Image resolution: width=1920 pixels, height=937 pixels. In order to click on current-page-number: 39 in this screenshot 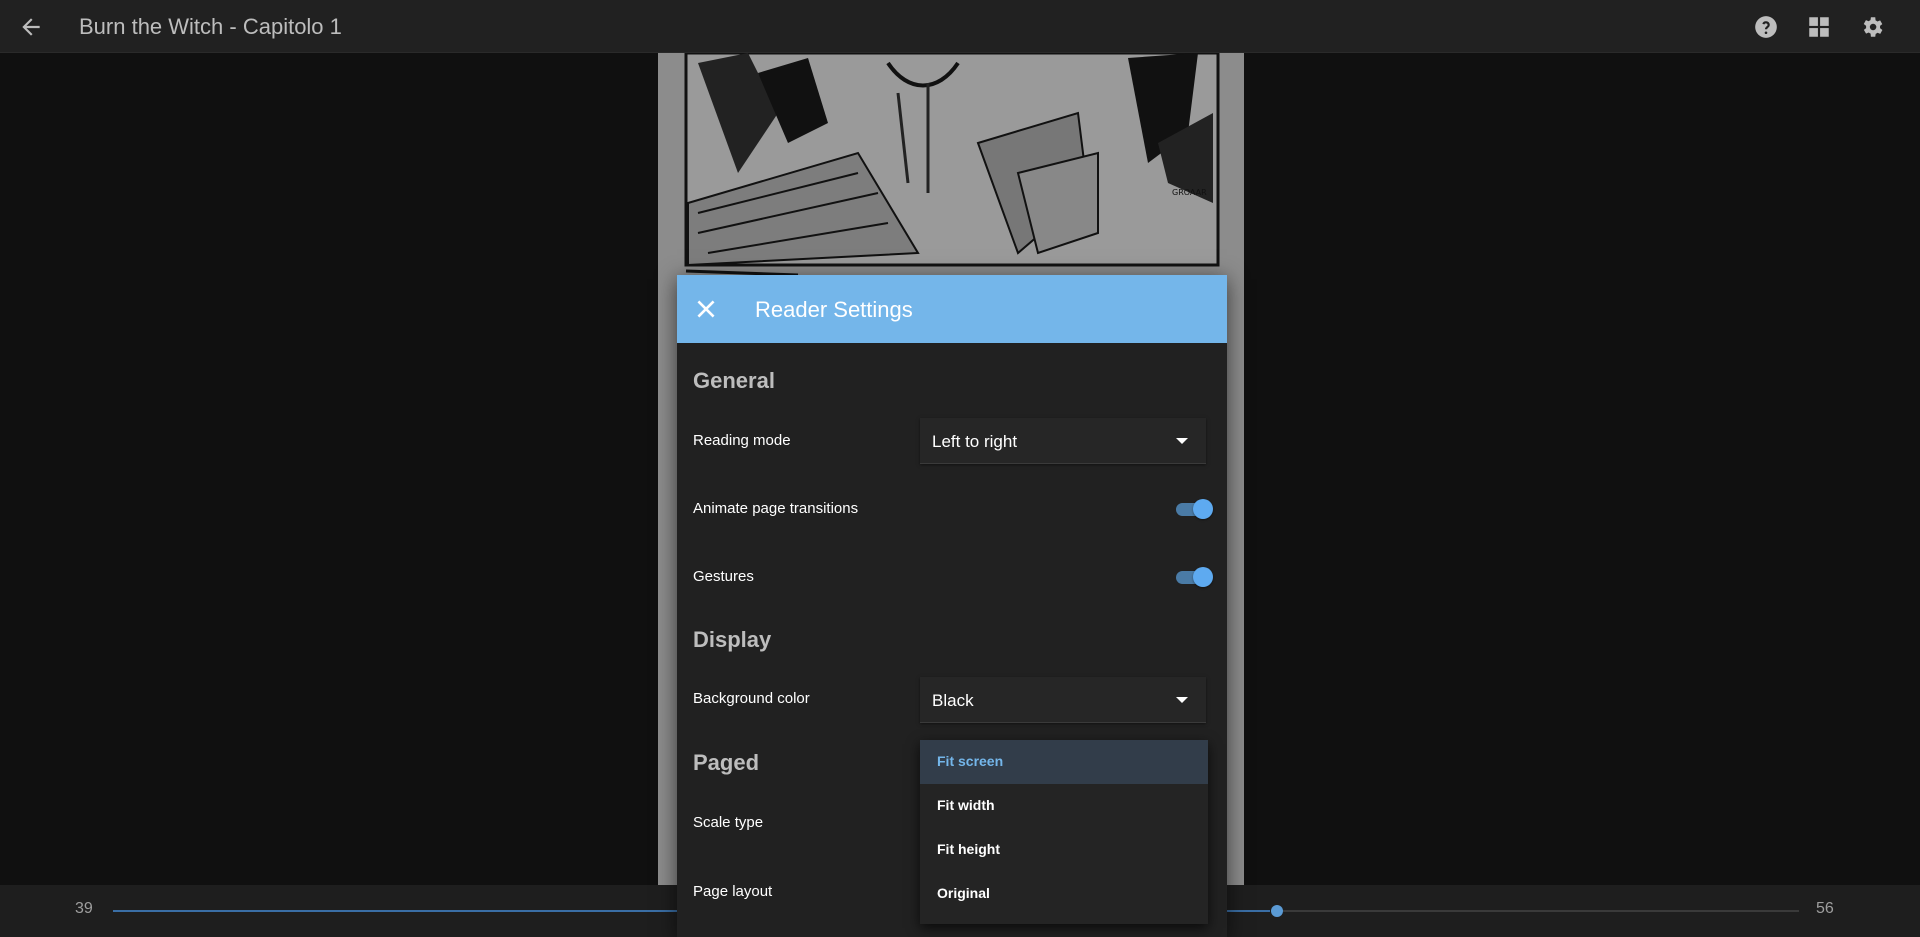, I will do `click(84, 908)`.